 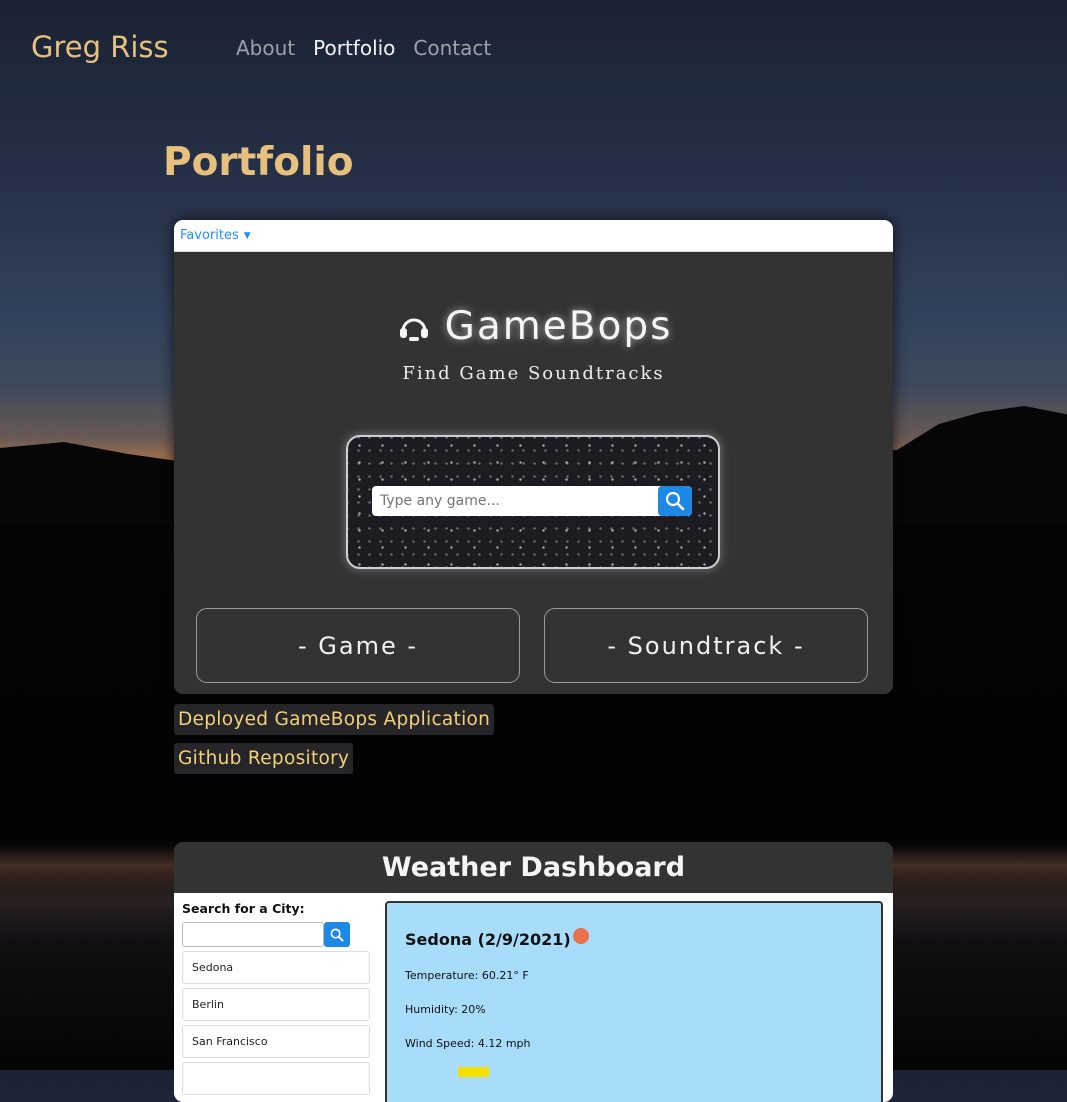 I want to click on favorites-dropdown: Favorites, so click(x=209, y=235).